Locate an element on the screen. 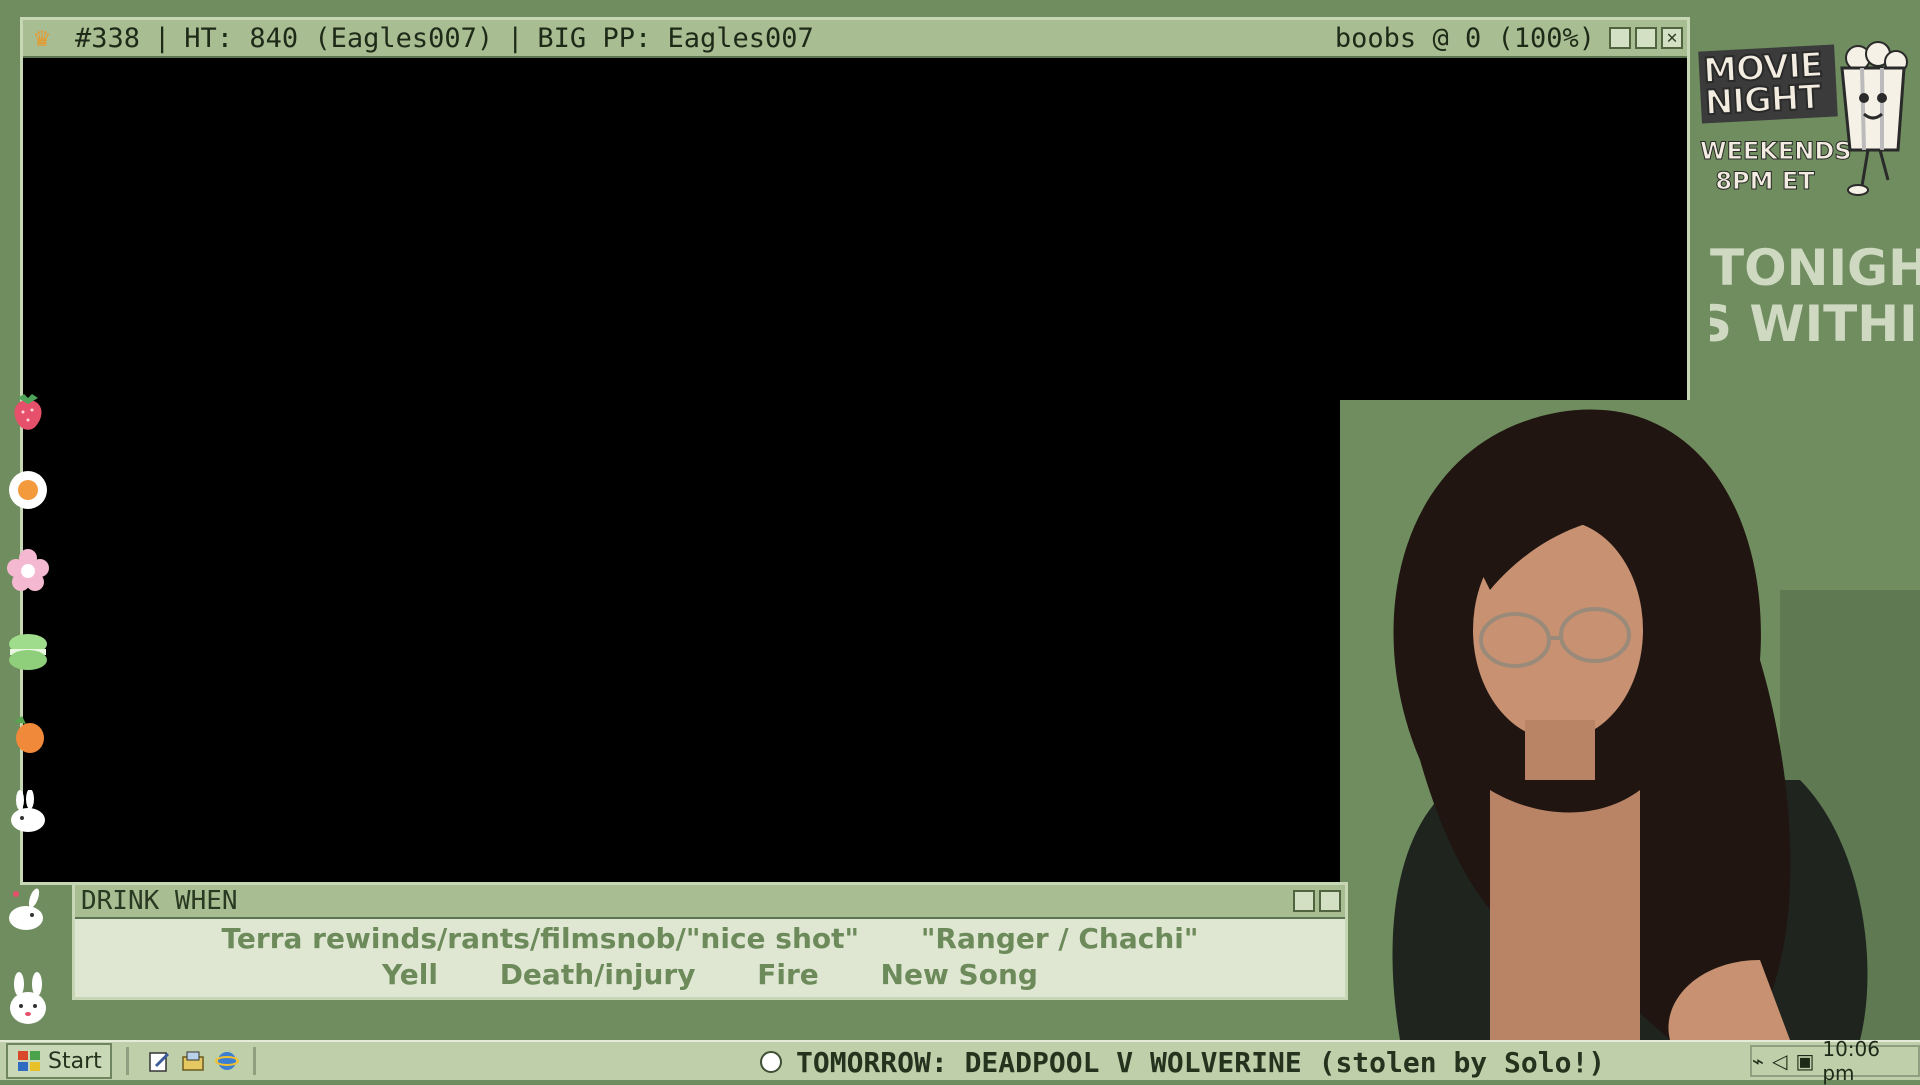 This screenshot has height=1085, width=1920. title-pp: BIG PP: Eagles007 is located at coordinates (675, 38).